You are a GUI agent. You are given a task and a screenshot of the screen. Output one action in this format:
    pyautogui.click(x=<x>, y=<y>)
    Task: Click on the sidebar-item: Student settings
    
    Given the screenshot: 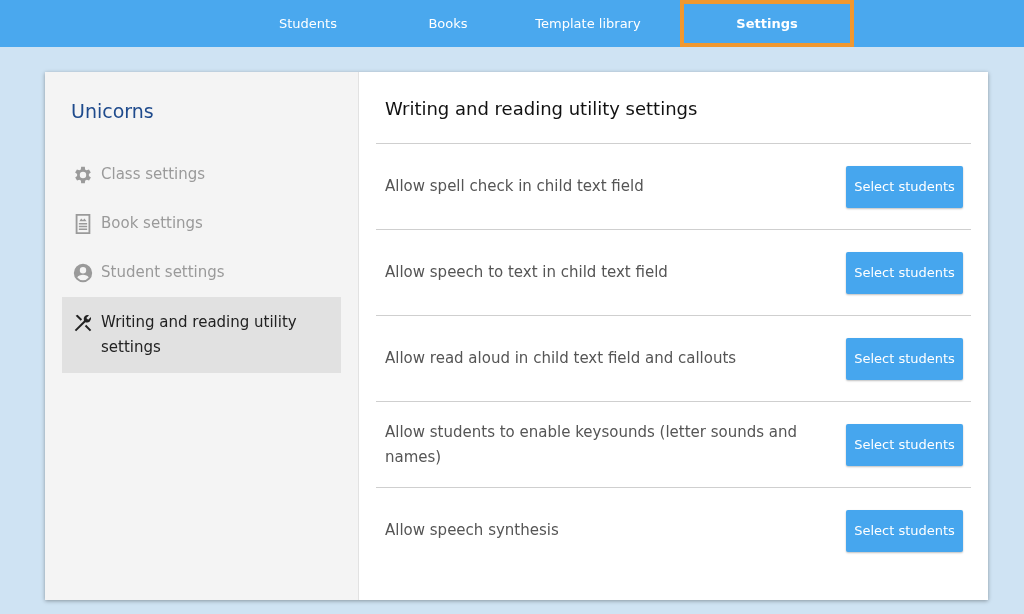 What is the action you would take?
    pyautogui.click(x=201, y=272)
    